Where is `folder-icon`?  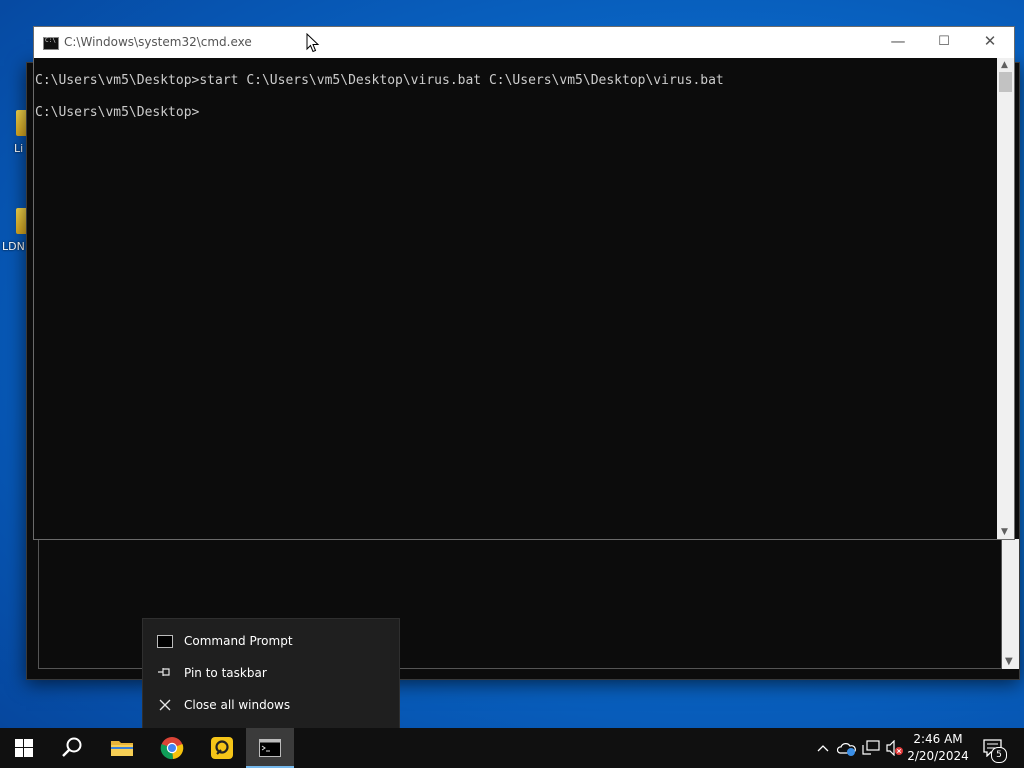 folder-icon is located at coordinates (122, 748).